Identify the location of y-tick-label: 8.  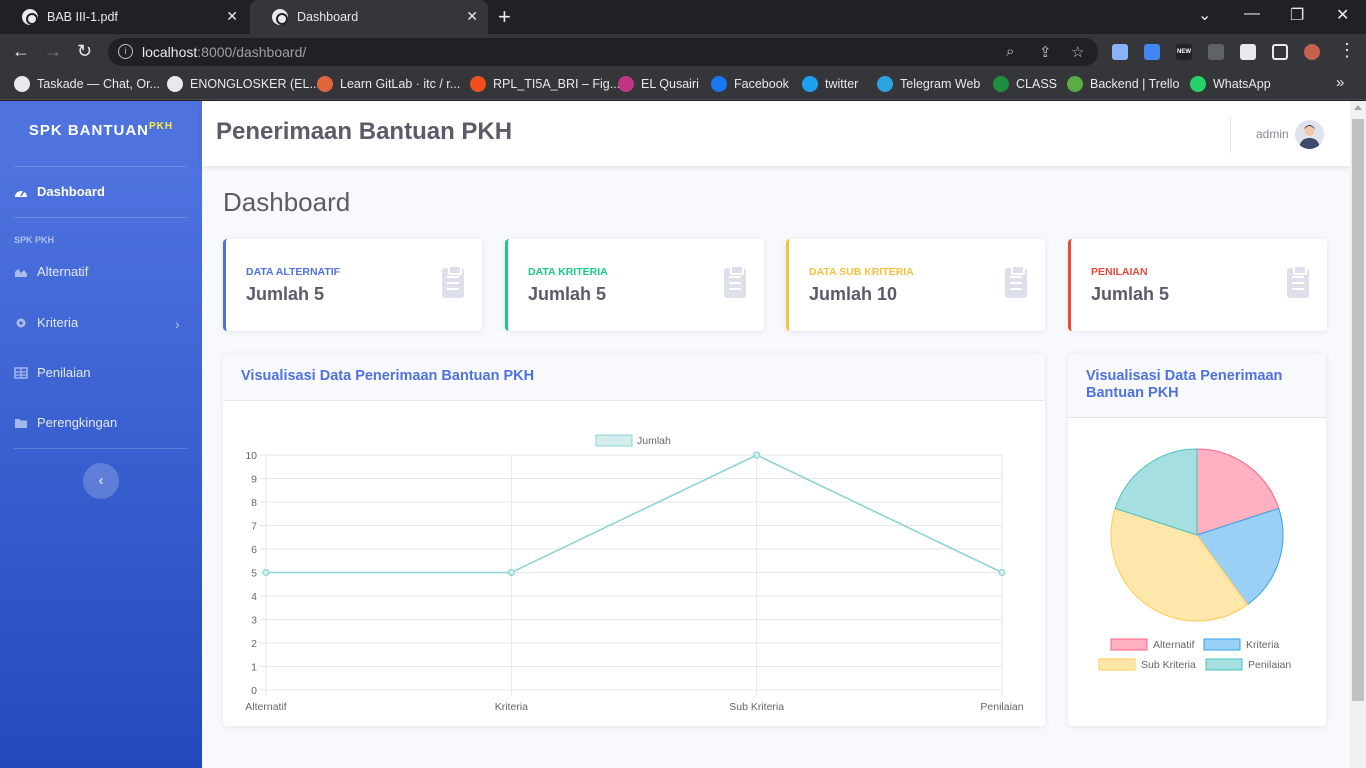
(254, 503).